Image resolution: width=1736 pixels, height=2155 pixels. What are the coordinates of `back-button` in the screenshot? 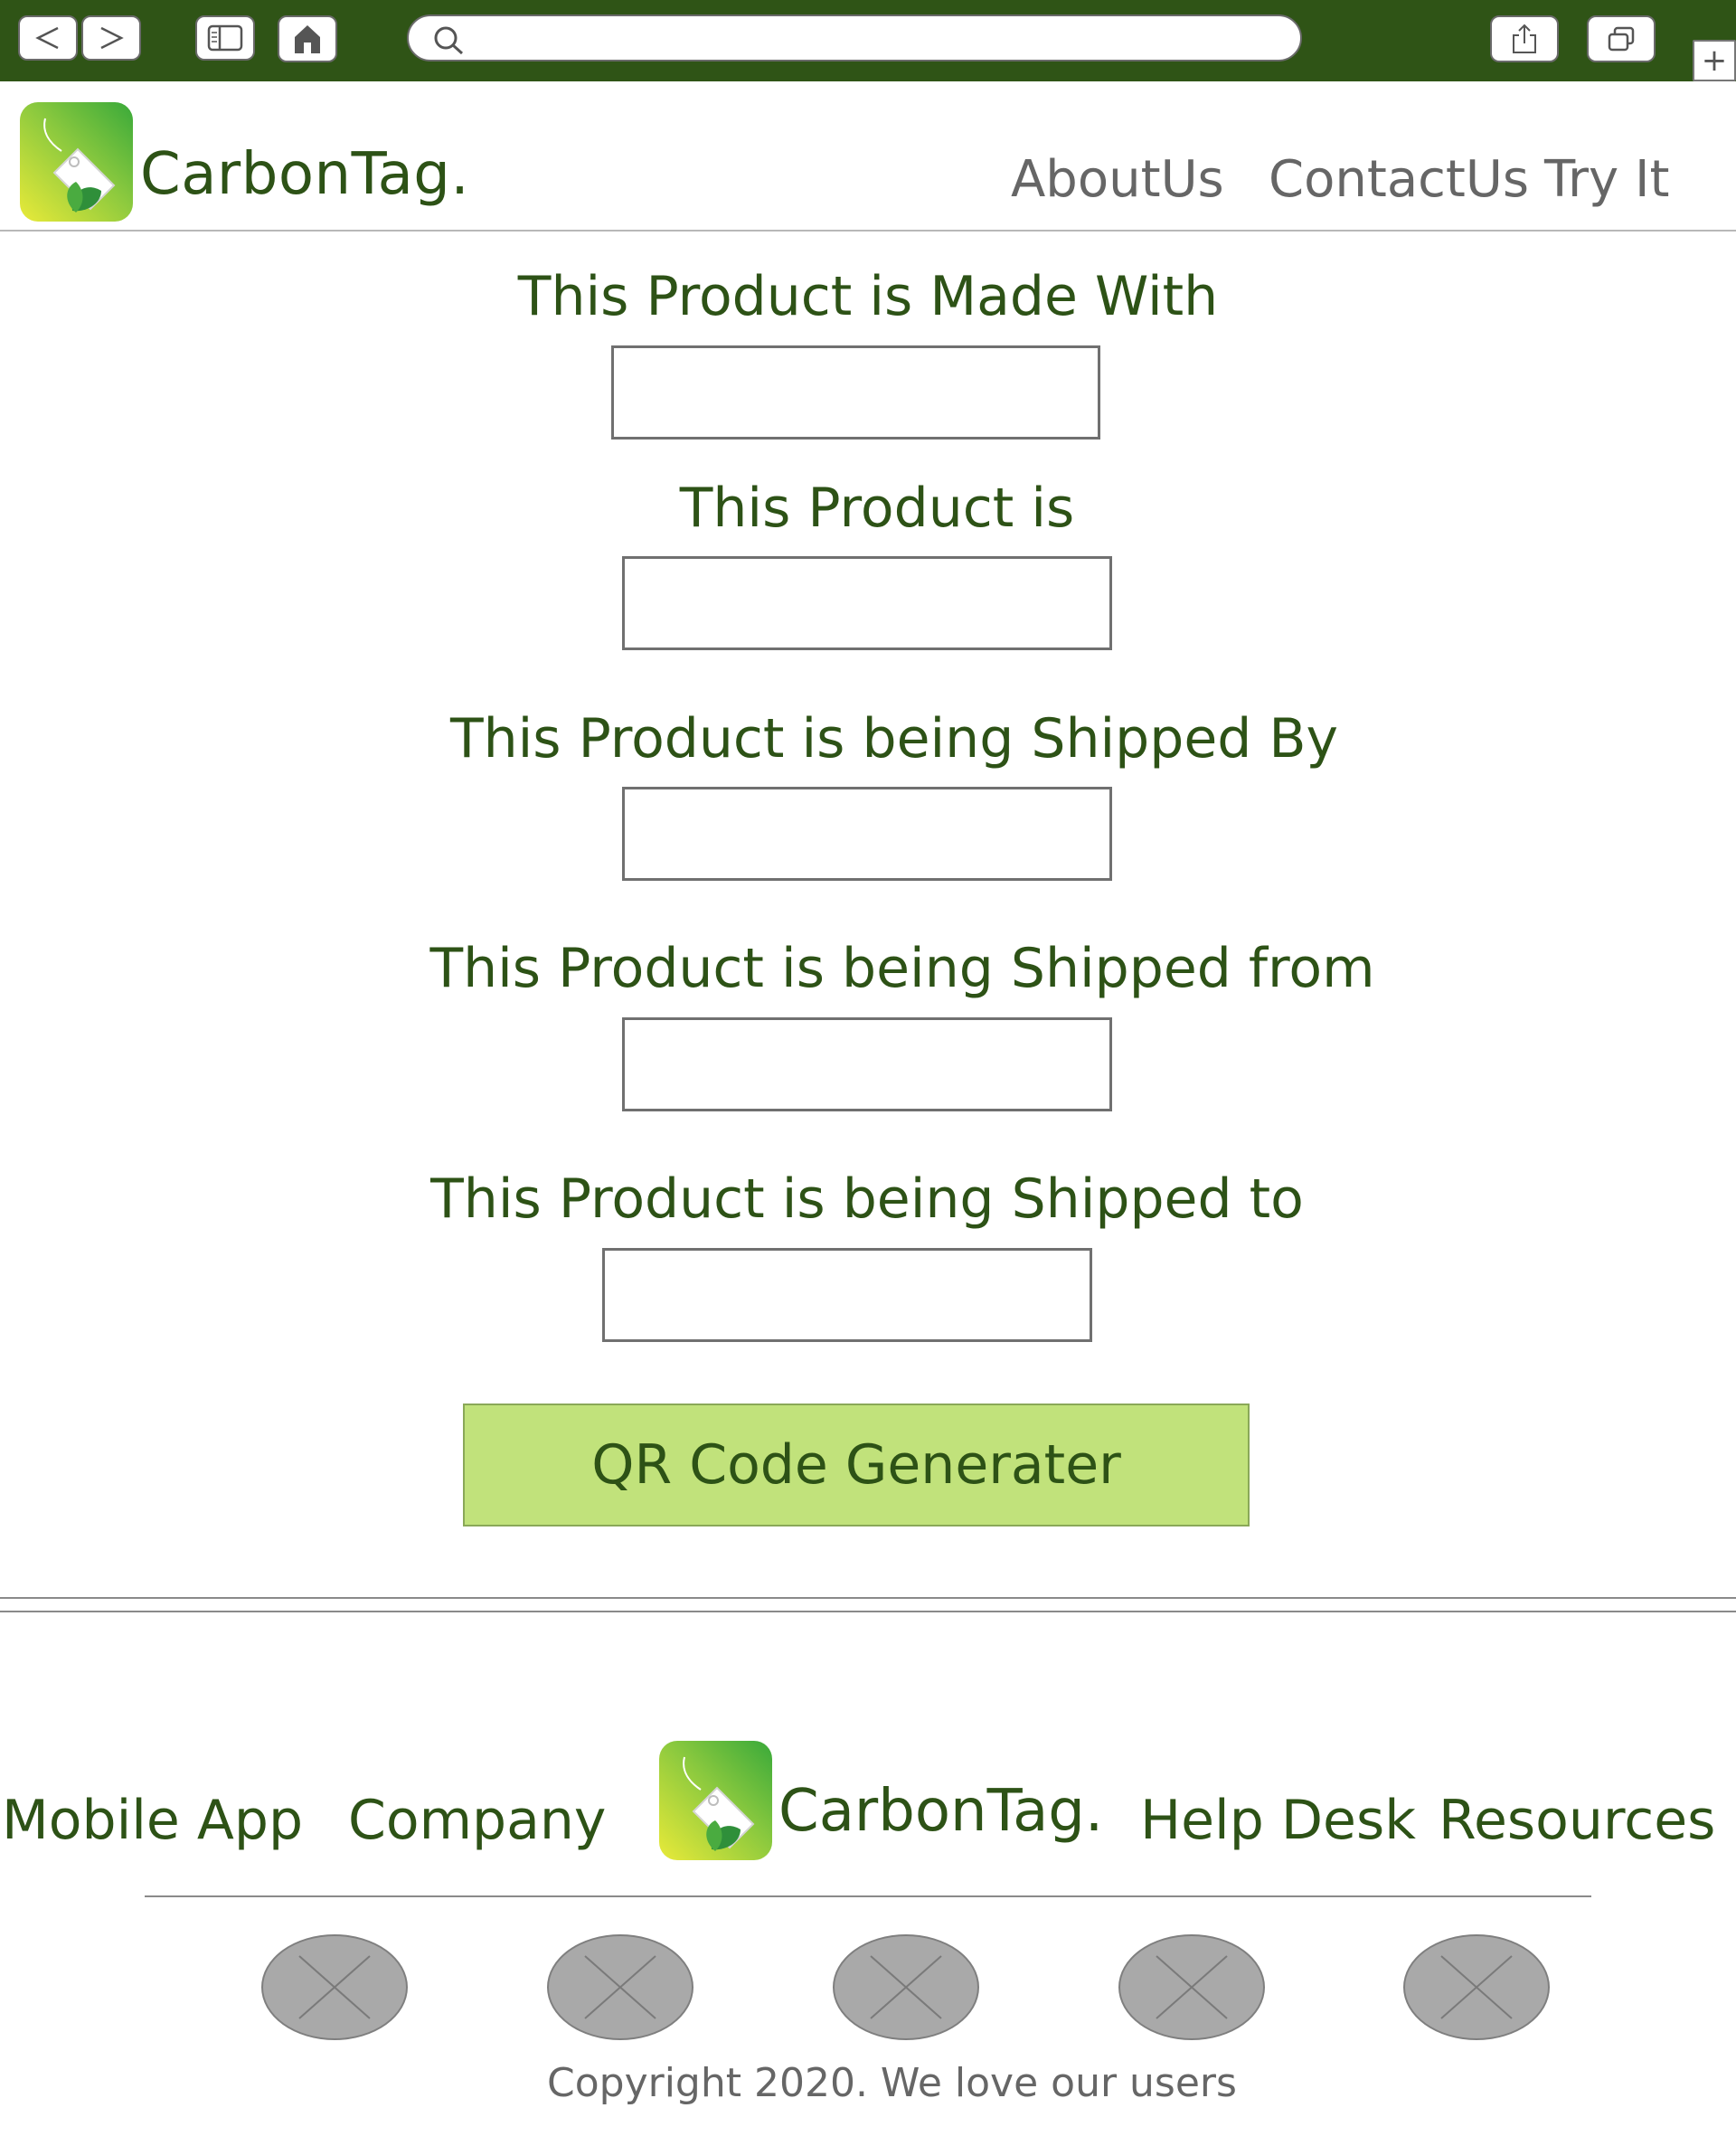 It's located at (48, 38).